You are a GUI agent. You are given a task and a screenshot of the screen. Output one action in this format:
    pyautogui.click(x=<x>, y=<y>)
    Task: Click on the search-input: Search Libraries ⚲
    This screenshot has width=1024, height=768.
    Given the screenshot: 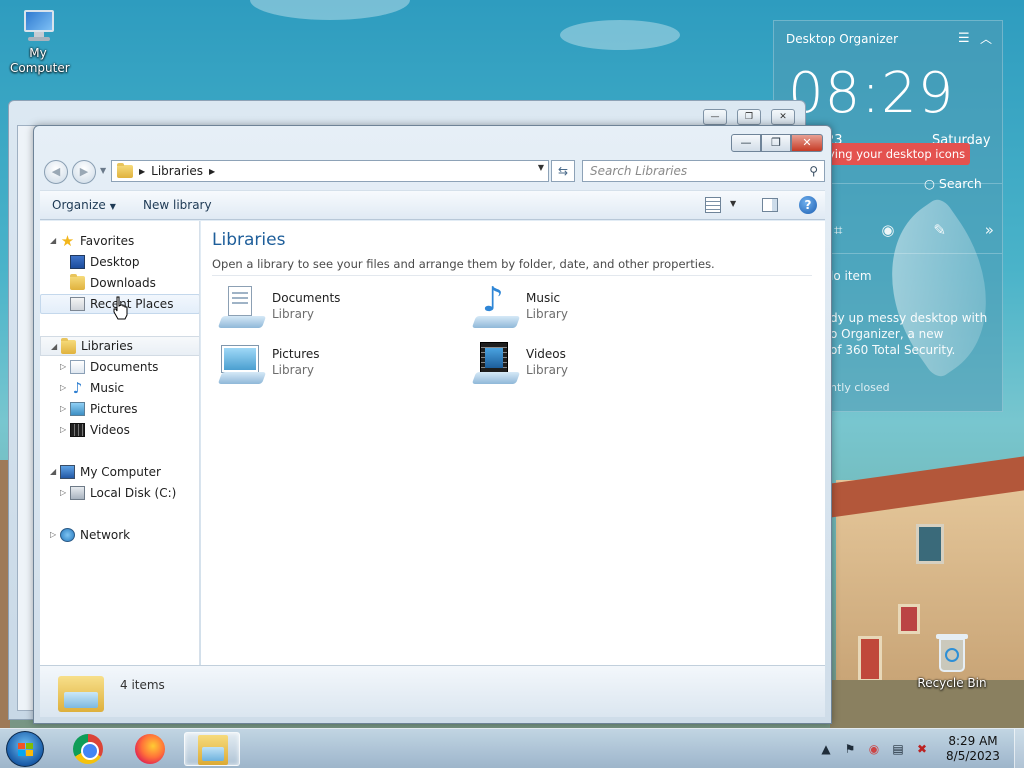 What is the action you would take?
    pyautogui.click(x=703, y=171)
    